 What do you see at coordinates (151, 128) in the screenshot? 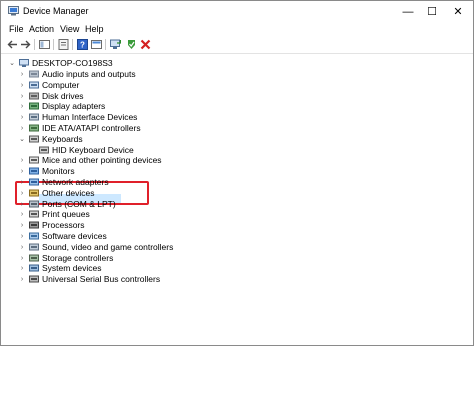
I see `tree-category-node: › IDE ATA/ATAPI controllers` at bounding box center [151, 128].